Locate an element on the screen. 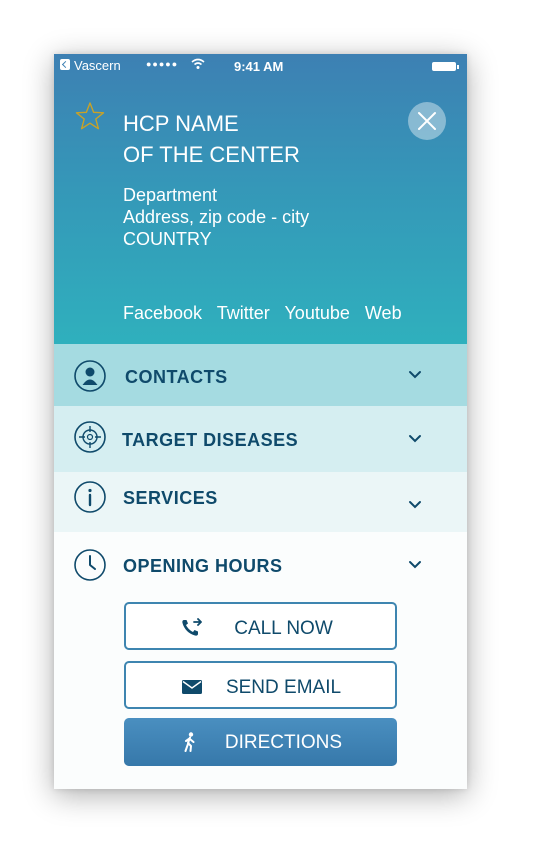 The width and height of the screenshot is (533, 855). status-time: 9:41 AM is located at coordinates (259, 66).